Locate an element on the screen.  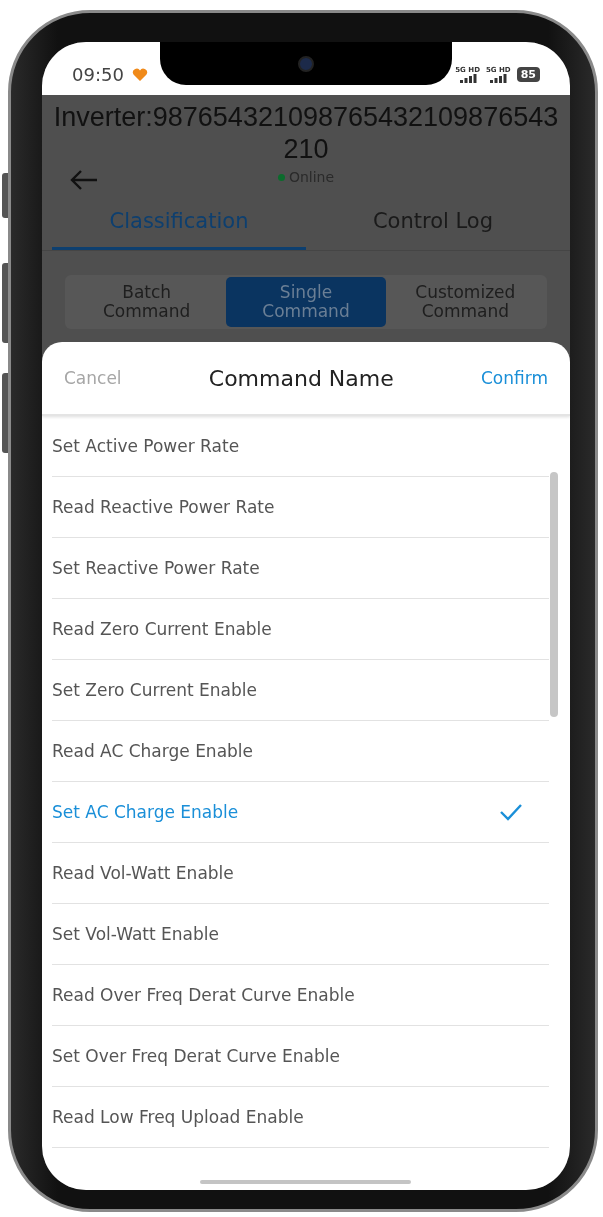
back-arrow-icon is located at coordinates (84, 180).